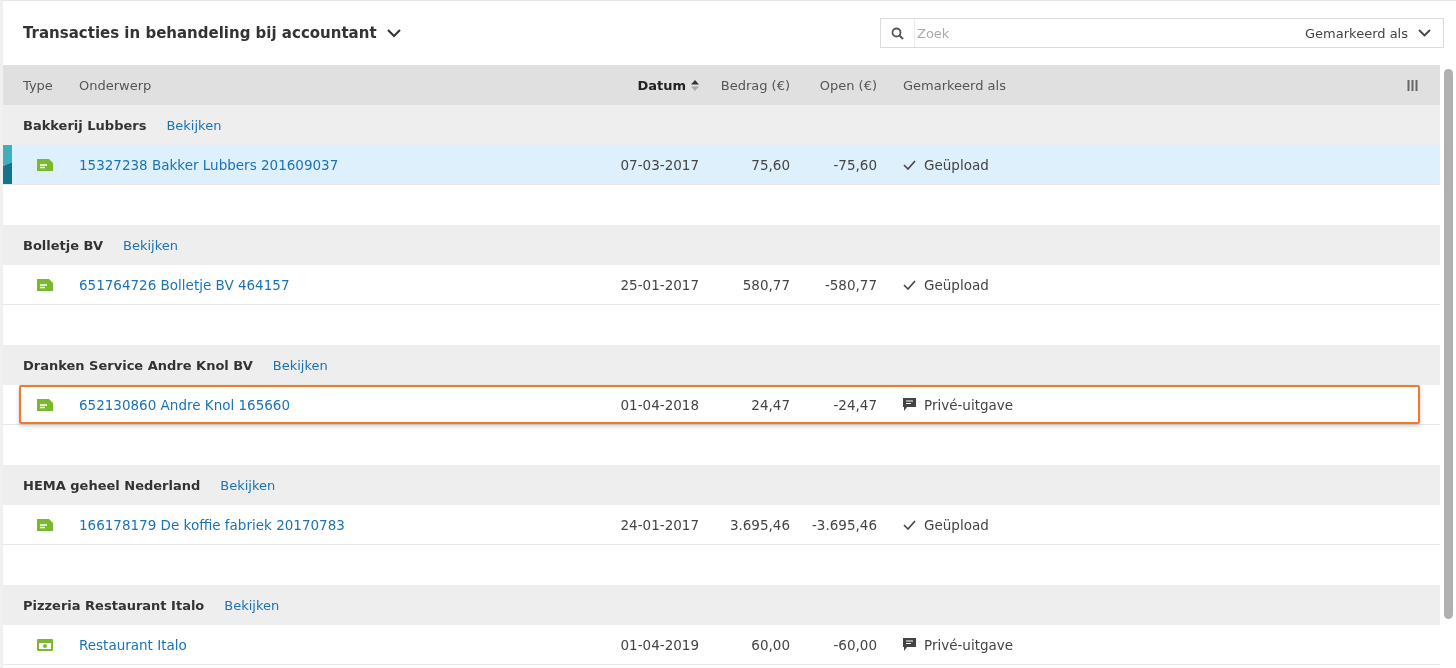 The width and height of the screenshot is (1456, 668). I want to click on filter-dropdown: Gemarkeerd als, so click(1368, 33).